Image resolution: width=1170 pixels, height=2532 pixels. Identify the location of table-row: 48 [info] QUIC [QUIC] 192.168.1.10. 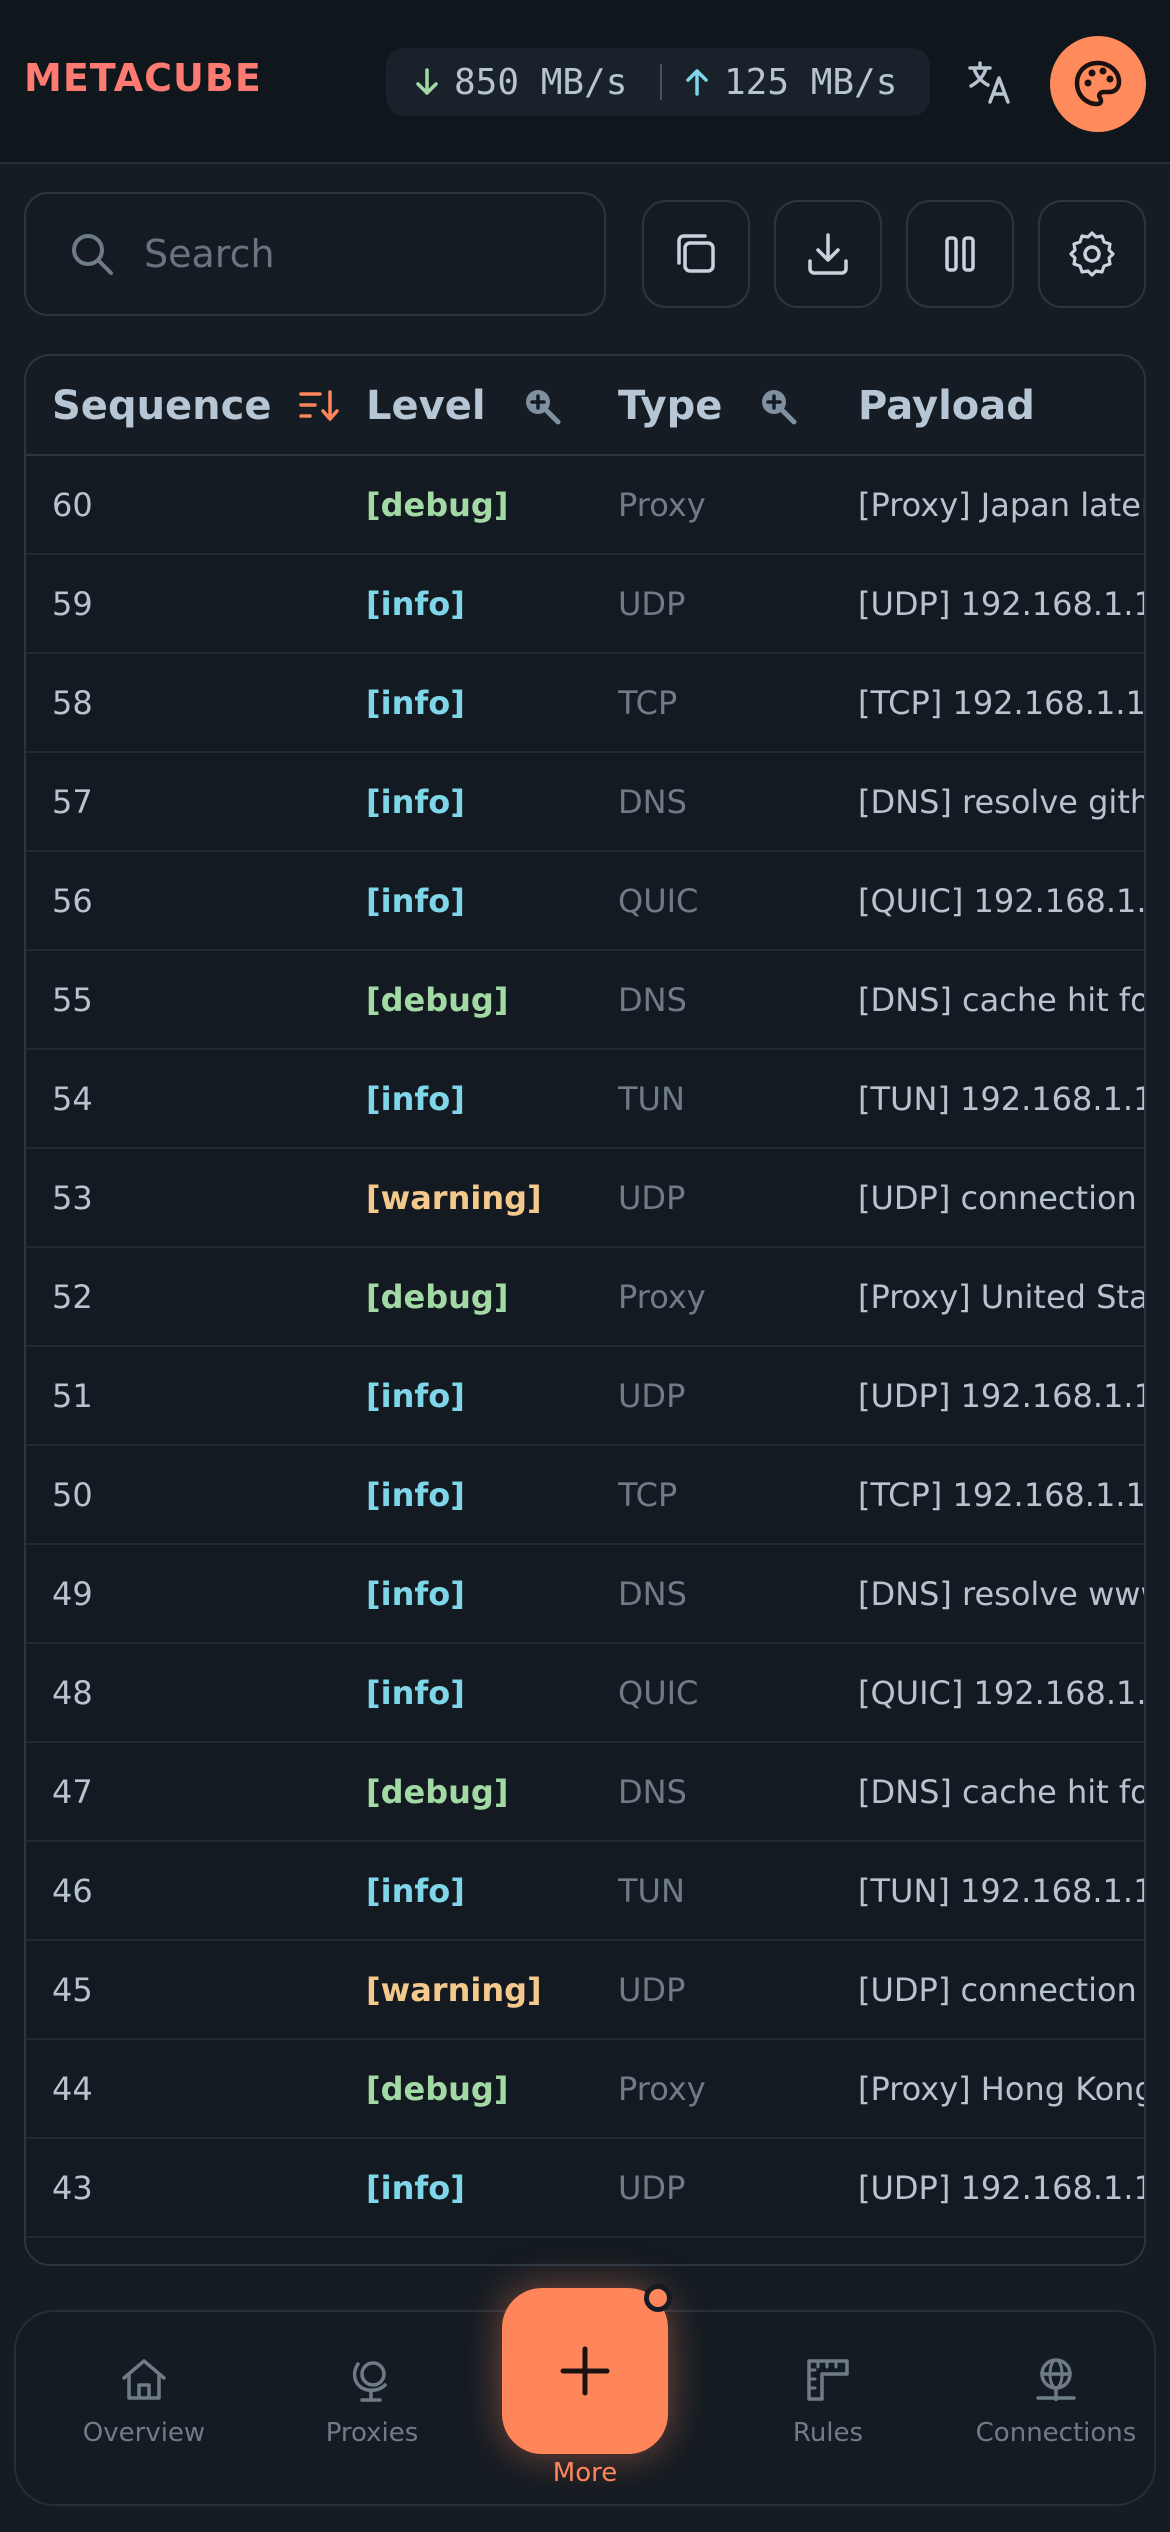
(586, 1693).